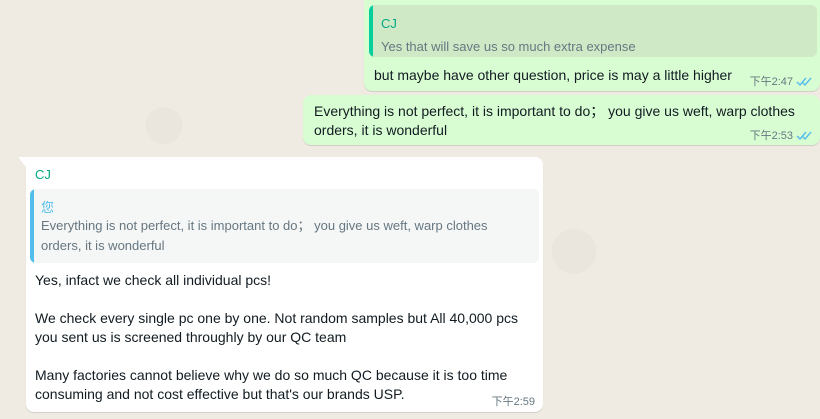 The height and width of the screenshot is (419, 820). I want to click on message-time: 下午2:47, so click(771, 82).